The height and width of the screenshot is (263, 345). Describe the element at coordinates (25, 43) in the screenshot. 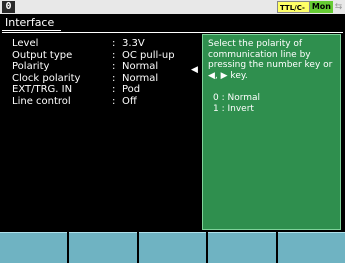

I see `setting-label: Level` at that location.